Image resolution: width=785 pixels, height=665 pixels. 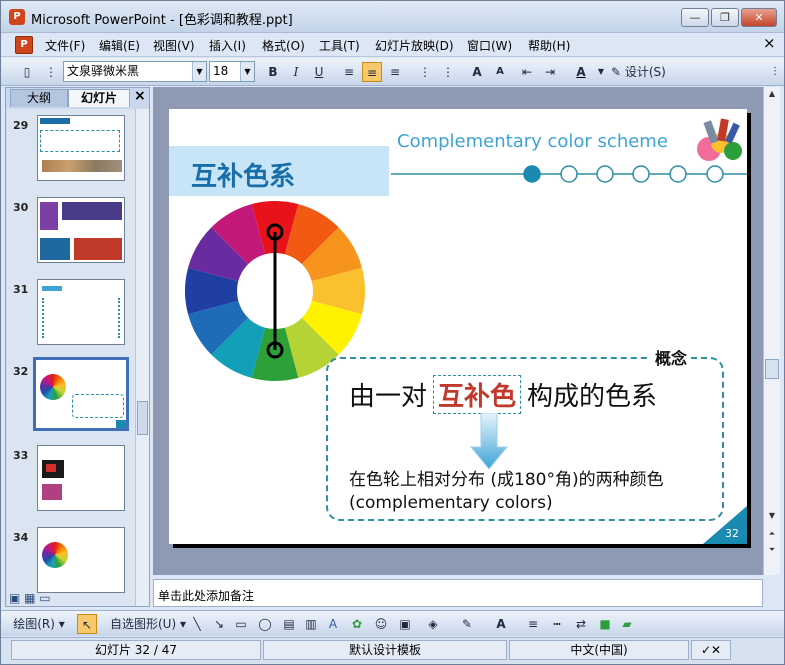 What do you see at coordinates (477, 72) in the screenshot?
I see `increase-font-icon: A` at bounding box center [477, 72].